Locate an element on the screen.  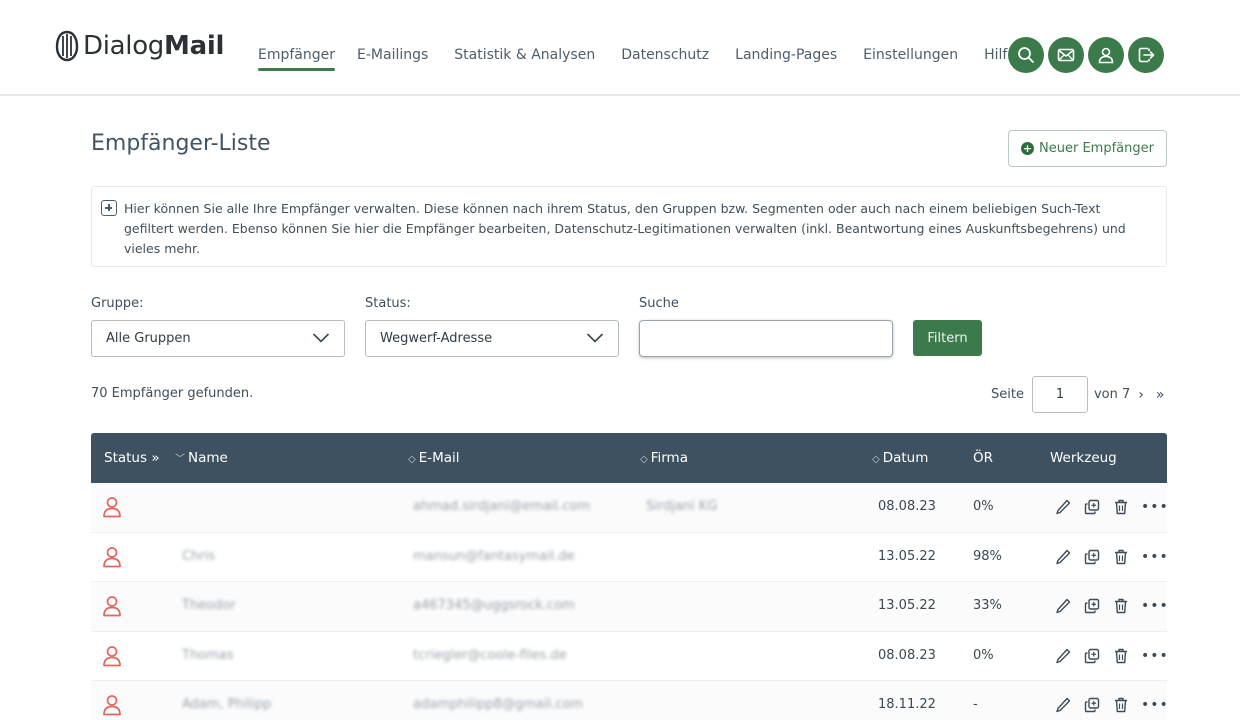
nav-item-statistik: Statistik & Analysen is located at coordinates (524, 55).